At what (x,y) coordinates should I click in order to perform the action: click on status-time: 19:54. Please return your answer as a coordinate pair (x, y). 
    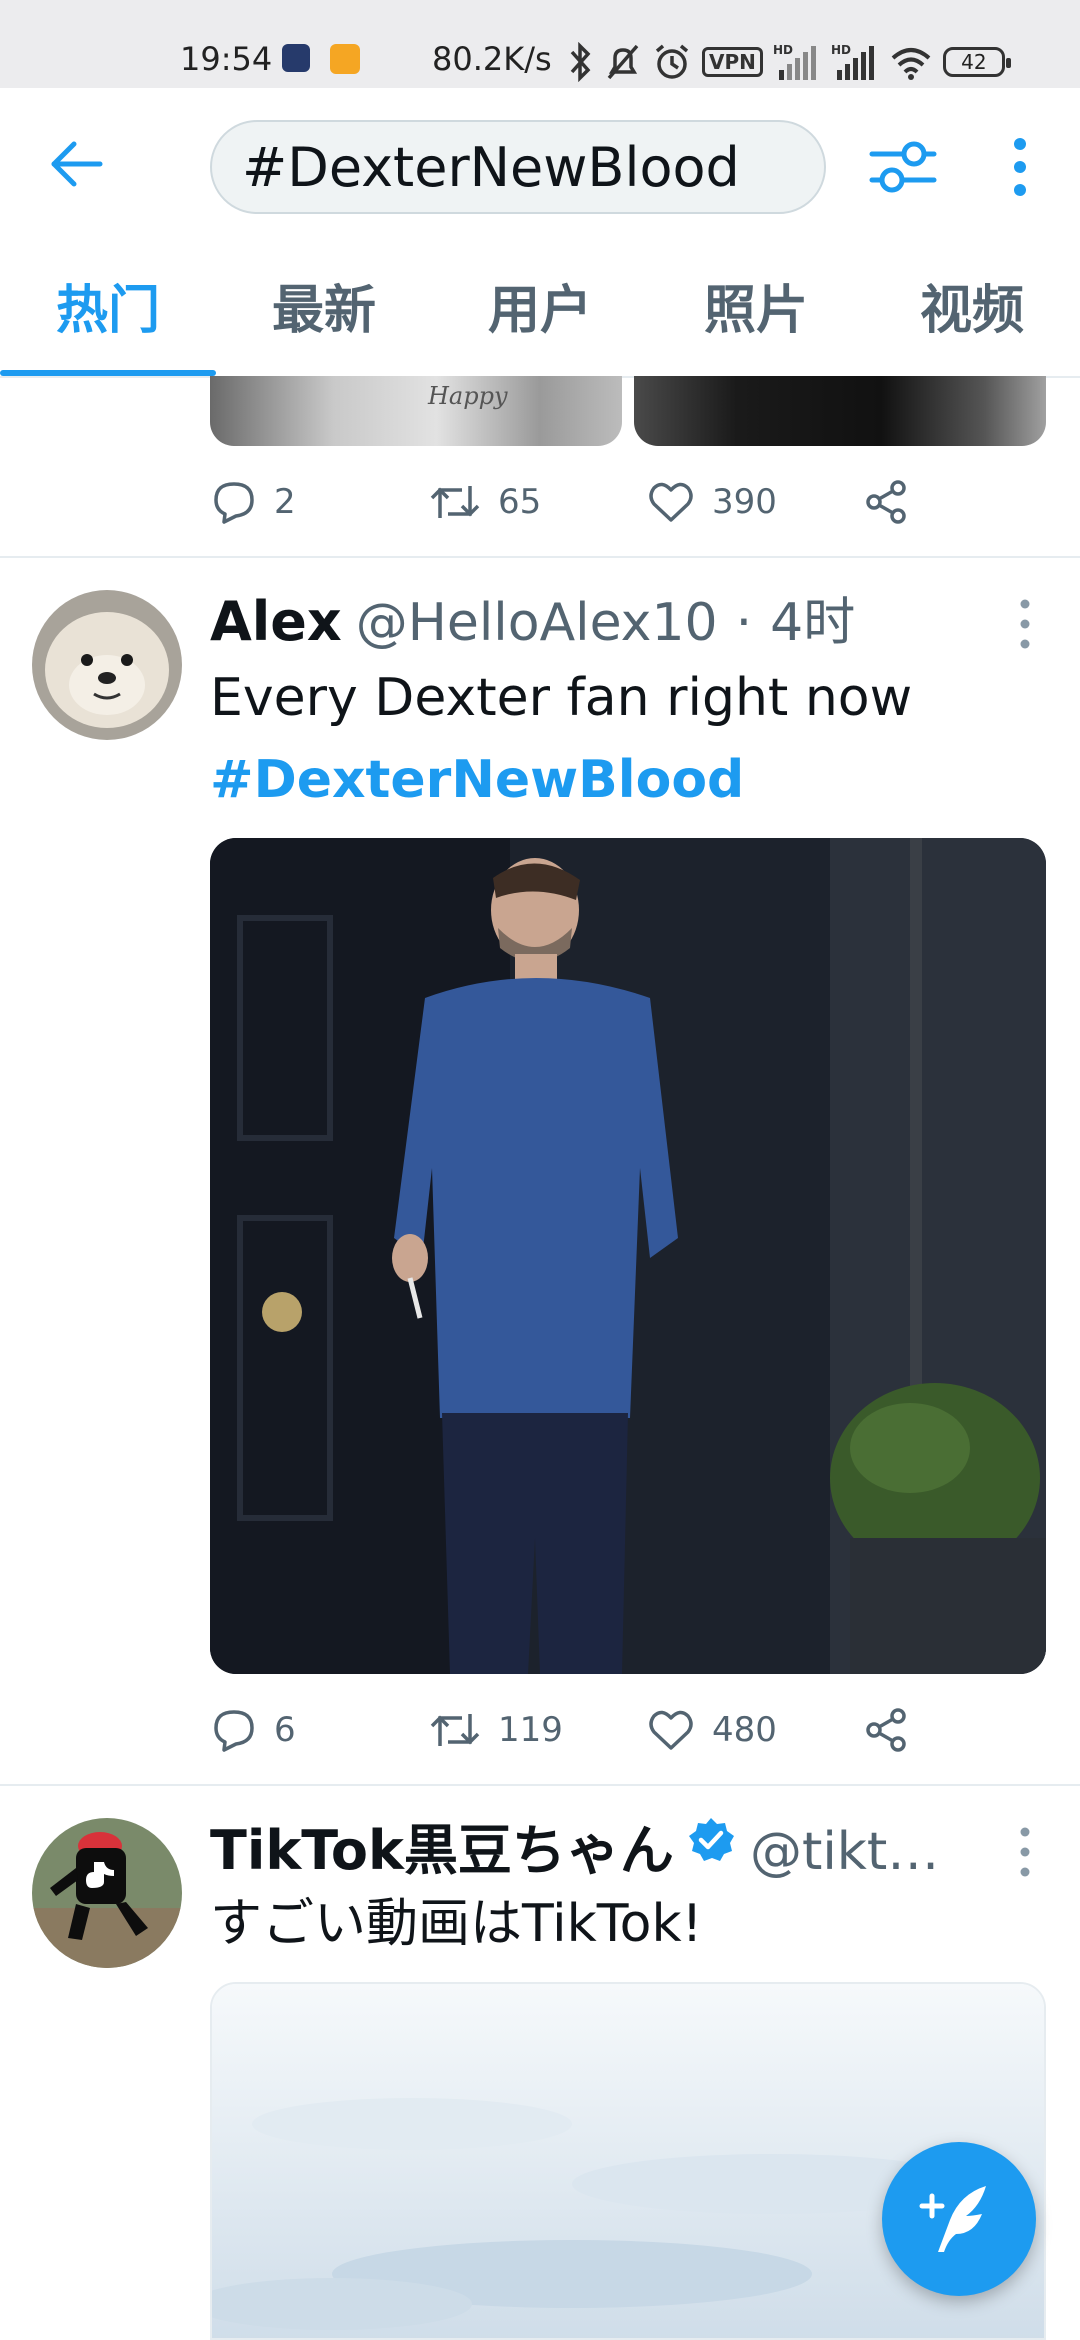
    Looking at the image, I should click on (226, 59).